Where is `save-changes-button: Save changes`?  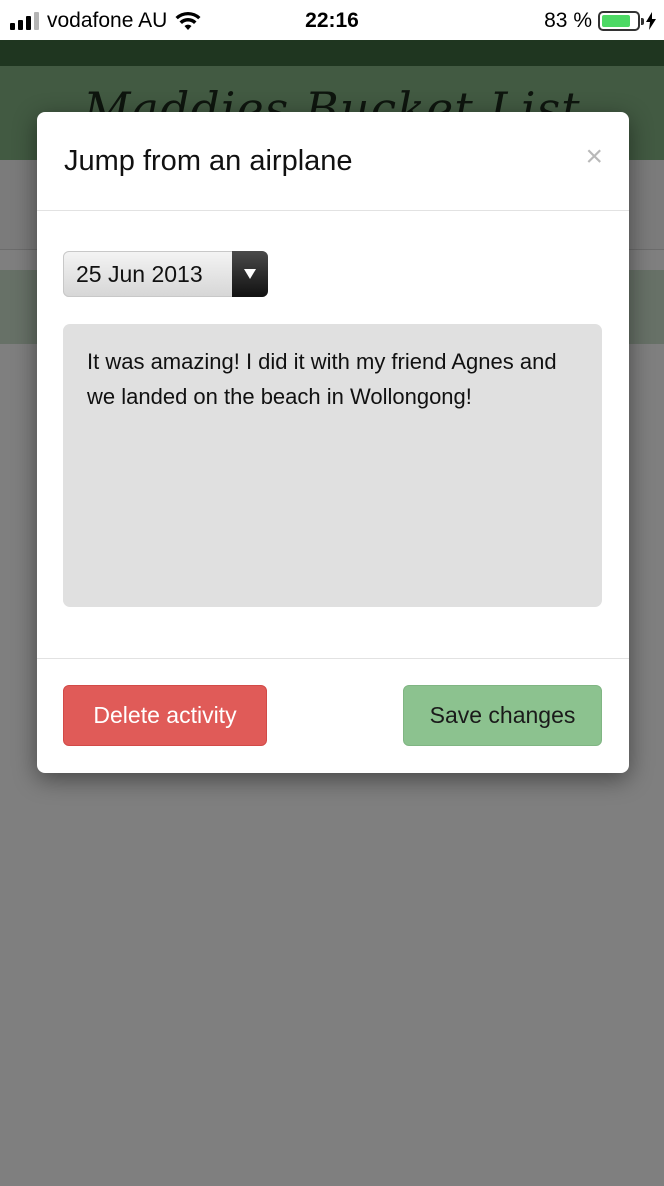
save-changes-button: Save changes is located at coordinates (502, 715).